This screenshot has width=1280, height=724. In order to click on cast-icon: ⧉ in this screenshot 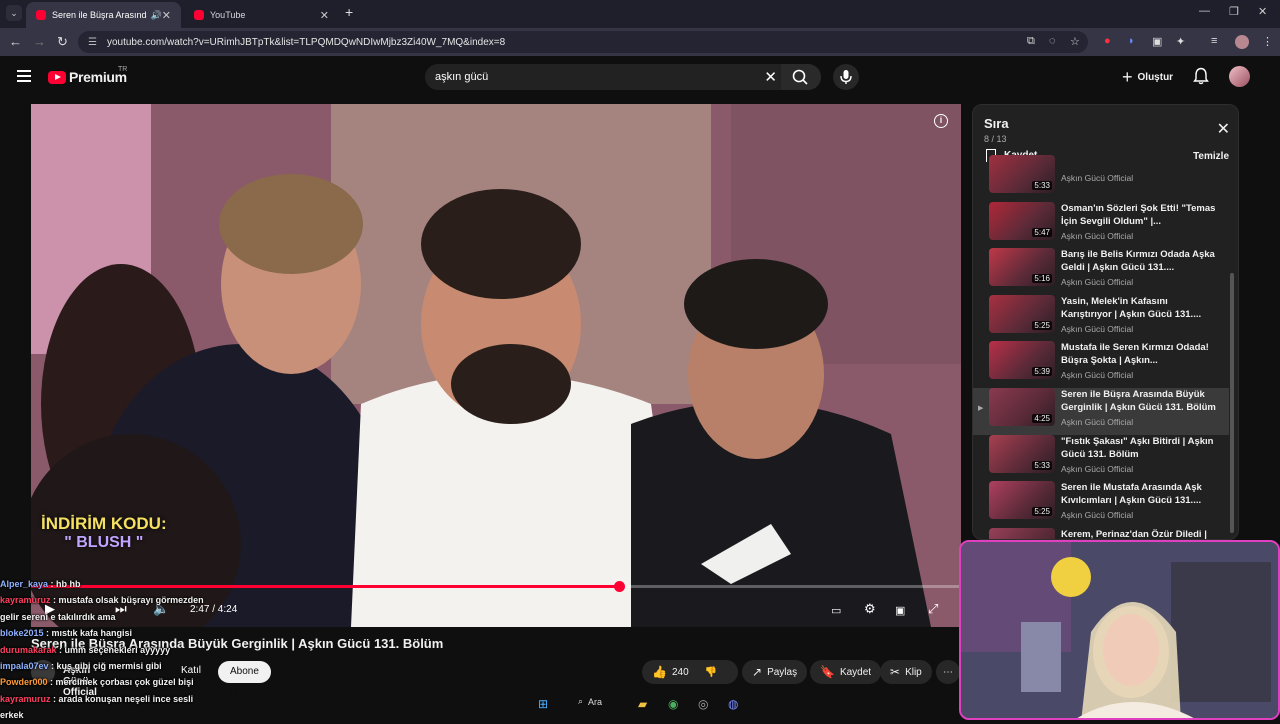, I will do `click(1031, 41)`.